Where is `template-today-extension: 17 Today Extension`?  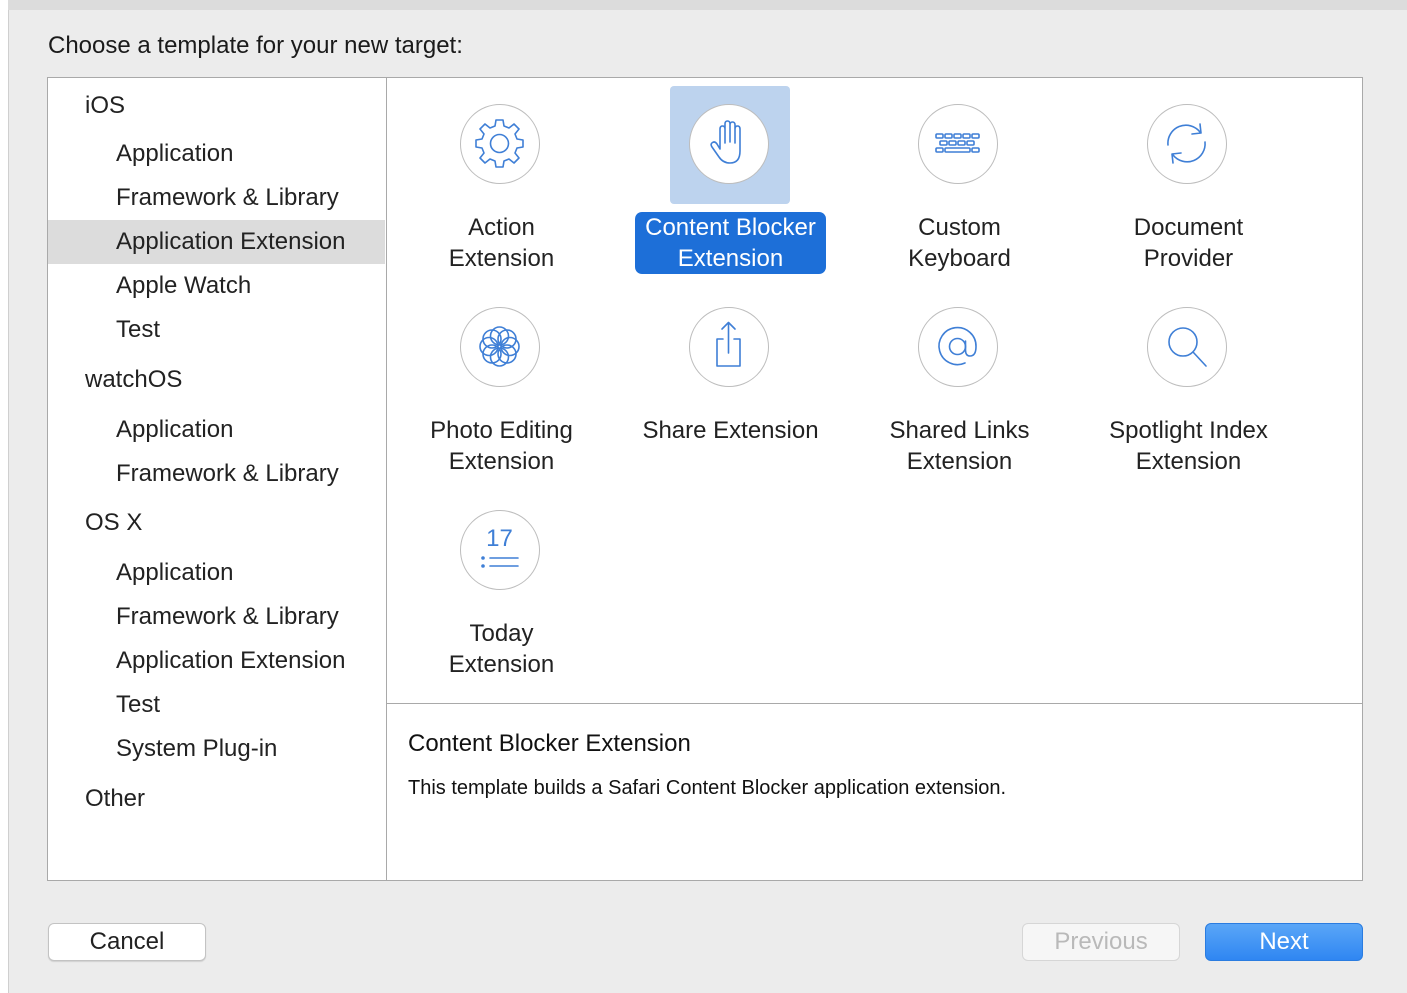 template-today-extension: 17 Today Extension is located at coordinates (501, 584).